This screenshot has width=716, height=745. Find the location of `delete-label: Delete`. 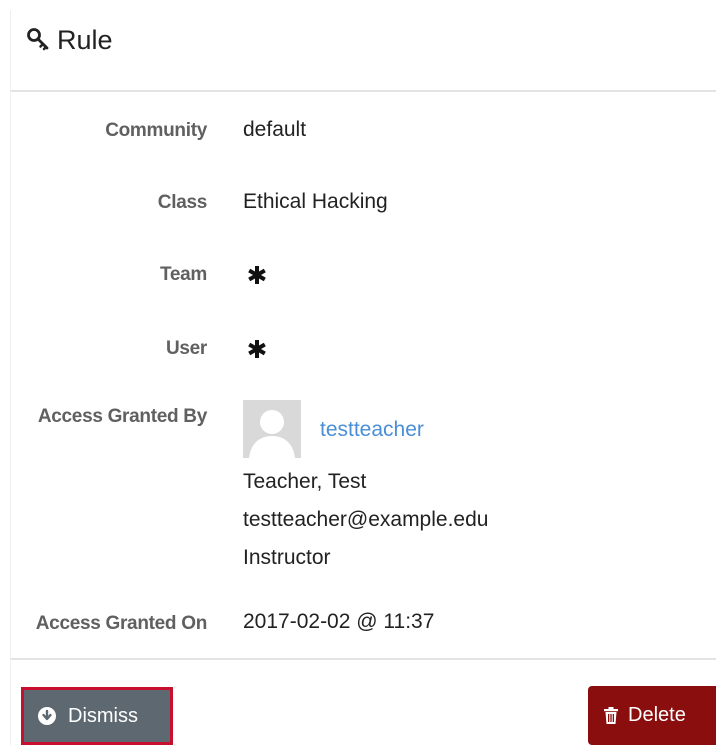

delete-label: Delete is located at coordinates (657, 715).